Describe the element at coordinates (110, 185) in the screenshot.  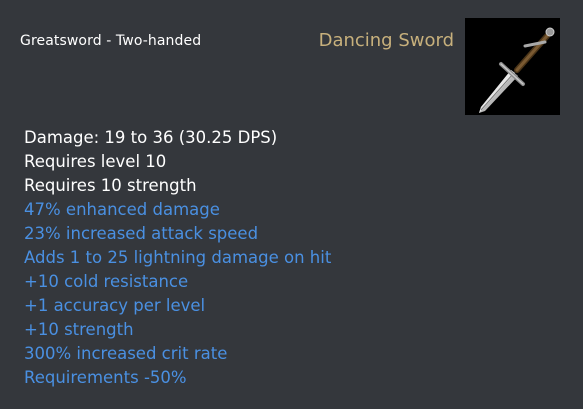
I see `stat-required-strength: Requires 10 strength` at that location.